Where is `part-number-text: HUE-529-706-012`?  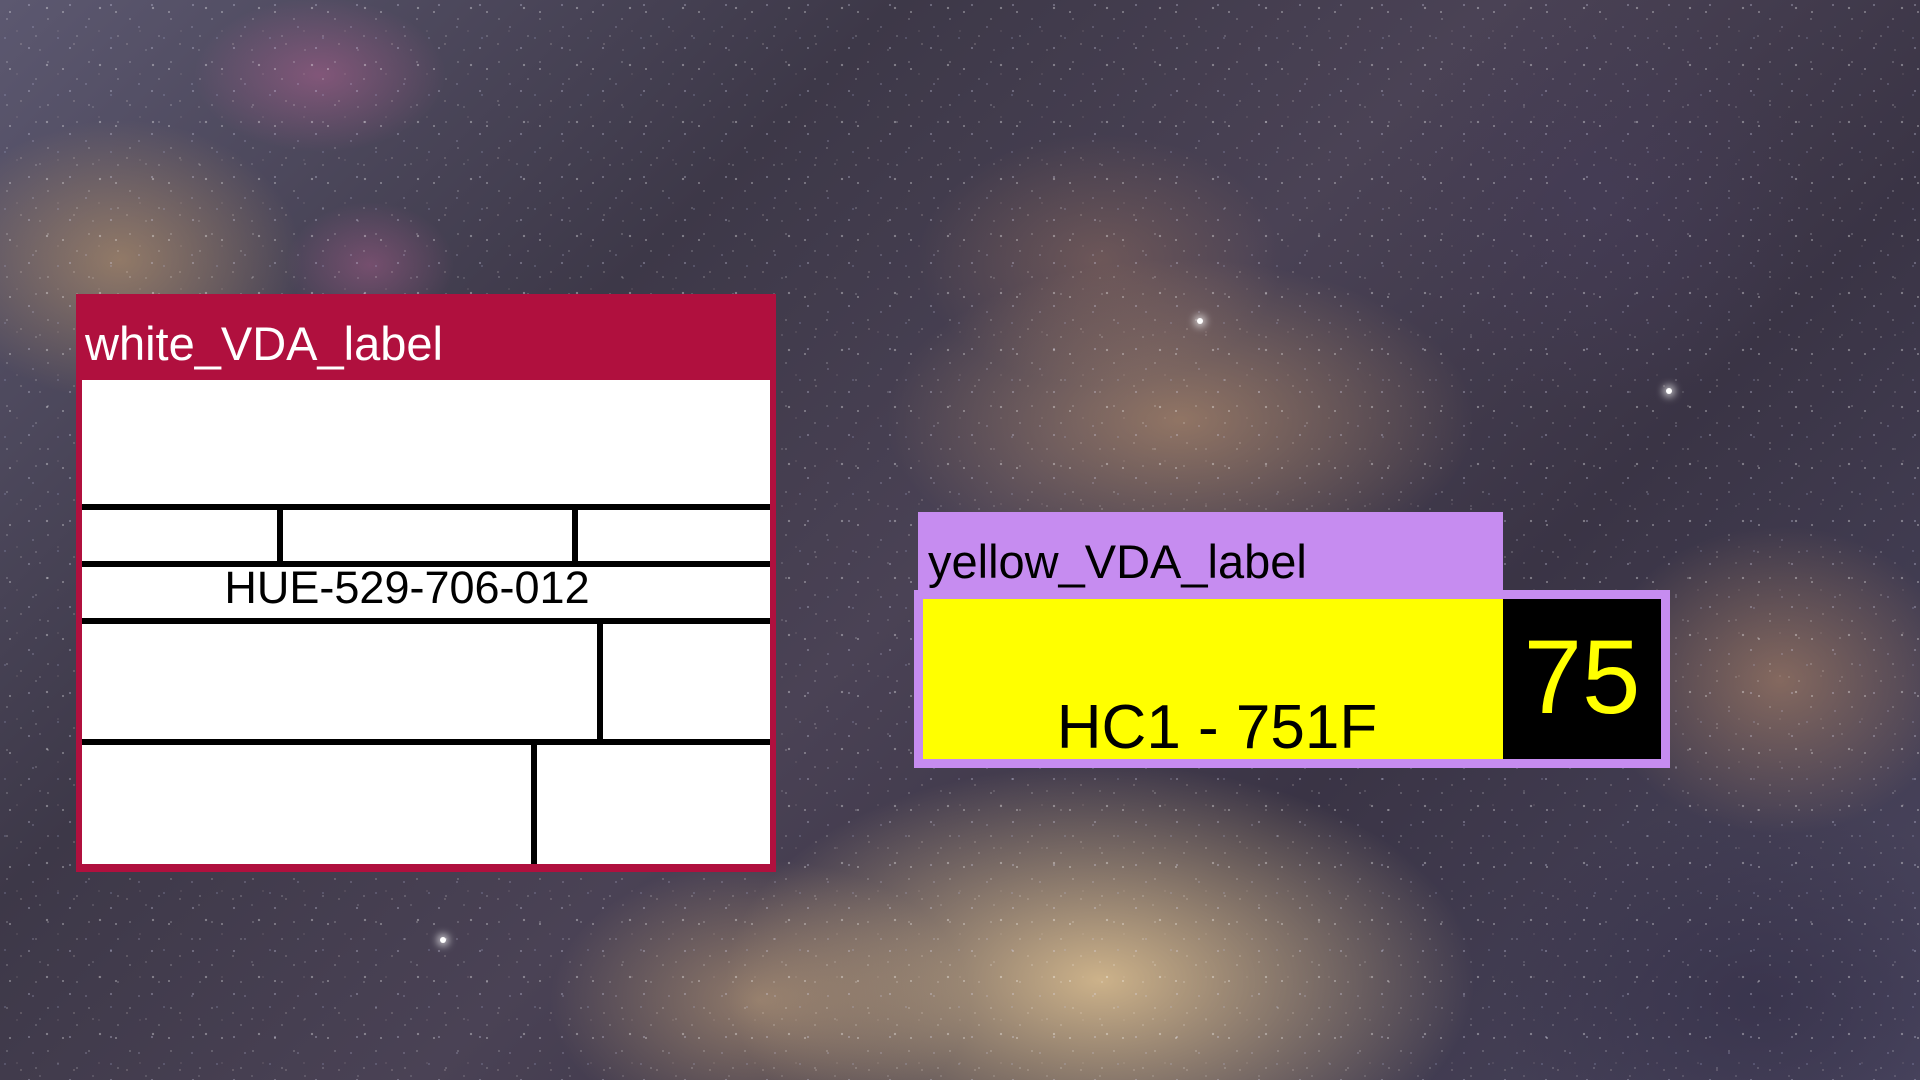 part-number-text: HUE-529-706-012 is located at coordinates (407, 587).